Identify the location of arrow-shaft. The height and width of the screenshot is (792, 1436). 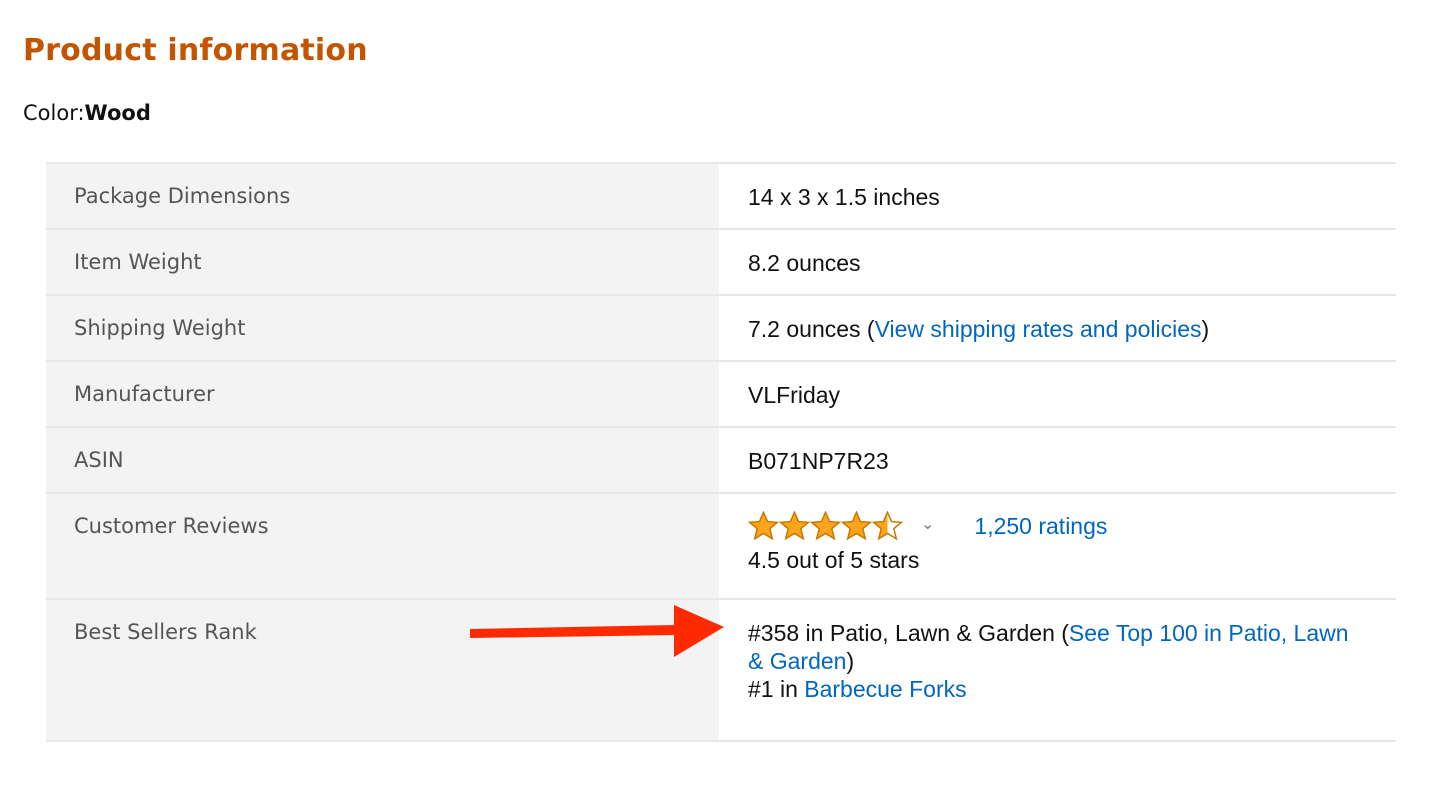
(573, 631).